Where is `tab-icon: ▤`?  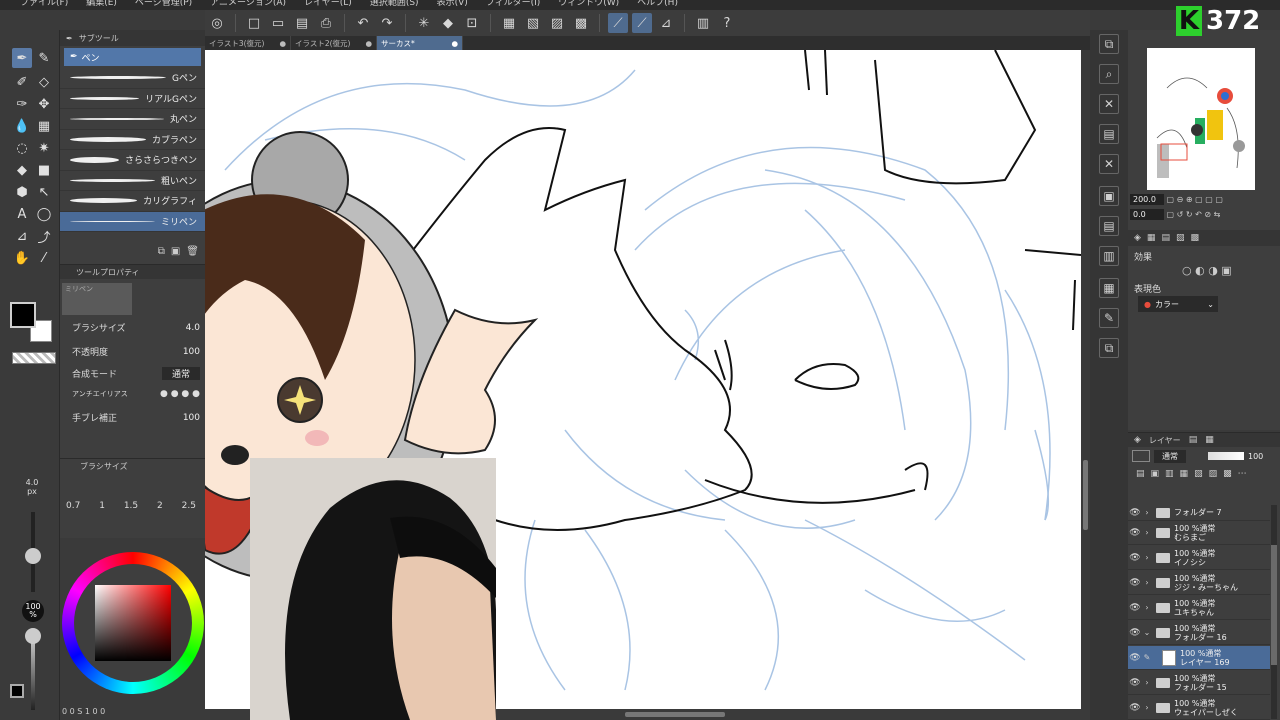 tab-icon: ▤ is located at coordinates (1165, 238).